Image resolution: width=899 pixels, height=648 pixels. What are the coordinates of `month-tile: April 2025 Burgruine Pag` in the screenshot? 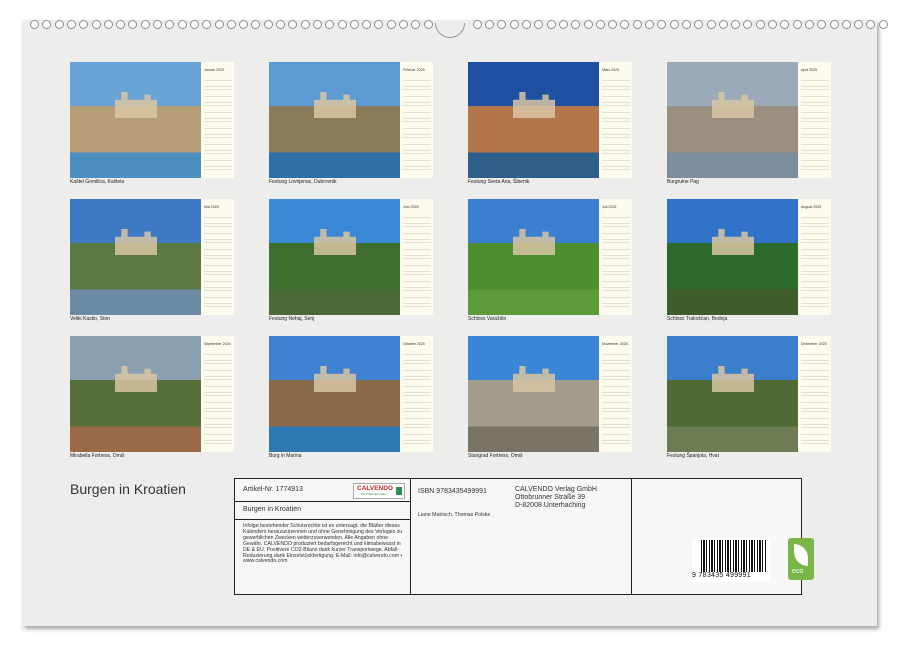 It's located at (749, 123).